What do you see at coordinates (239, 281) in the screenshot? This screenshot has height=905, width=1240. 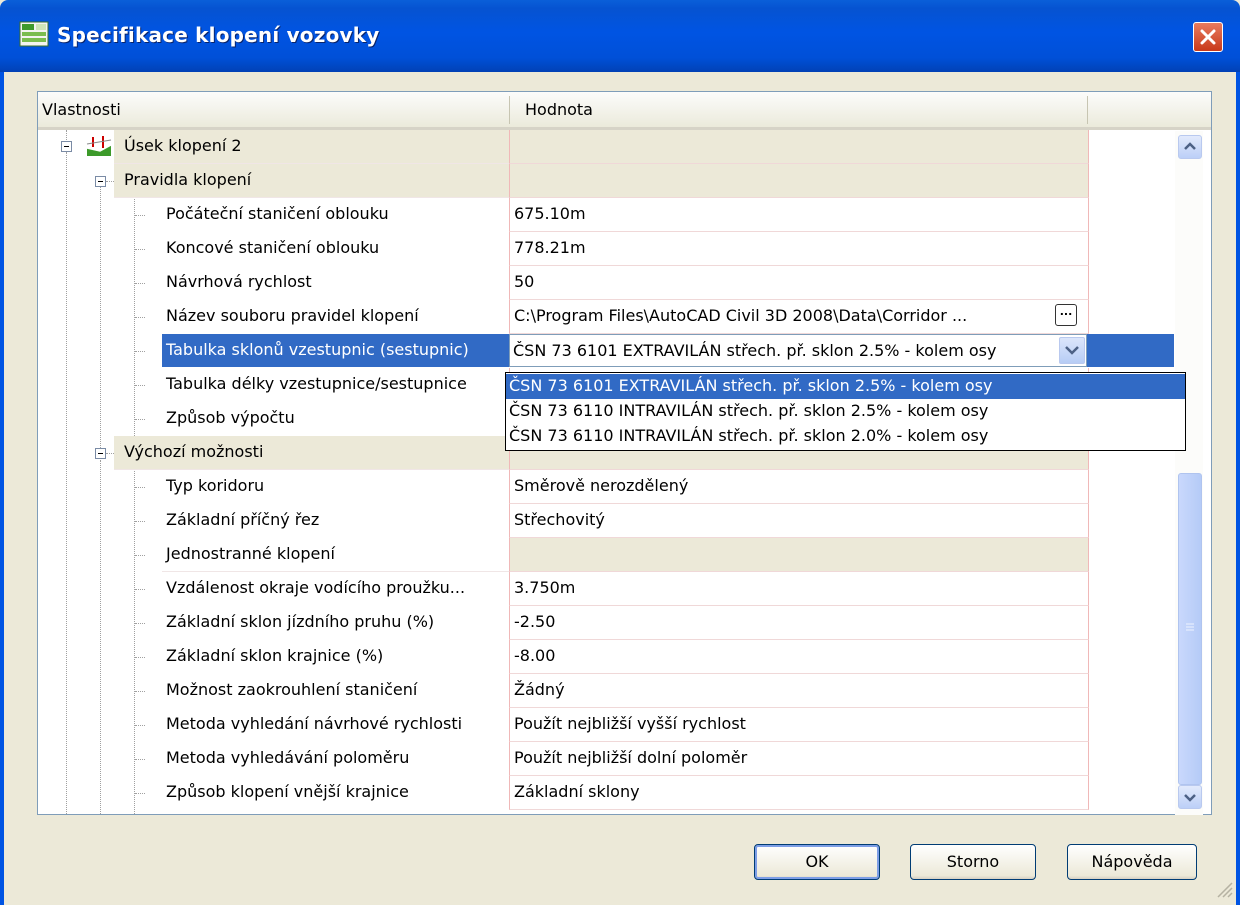 I see `row-label: Návrhová rychlost` at bounding box center [239, 281].